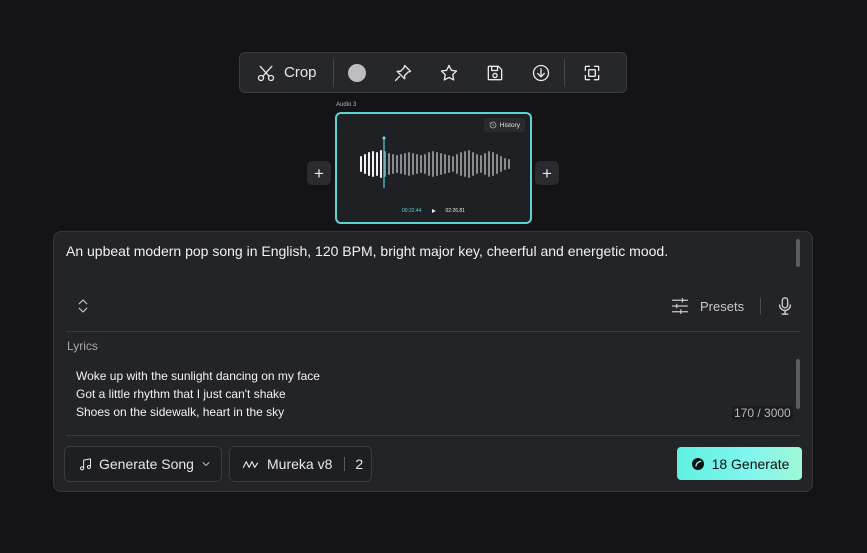 This screenshot has height=553, width=867. What do you see at coordinates (346, 105) in the screenshot?
I see `audio-title: Audio 3` at bounding box center [346, 105].